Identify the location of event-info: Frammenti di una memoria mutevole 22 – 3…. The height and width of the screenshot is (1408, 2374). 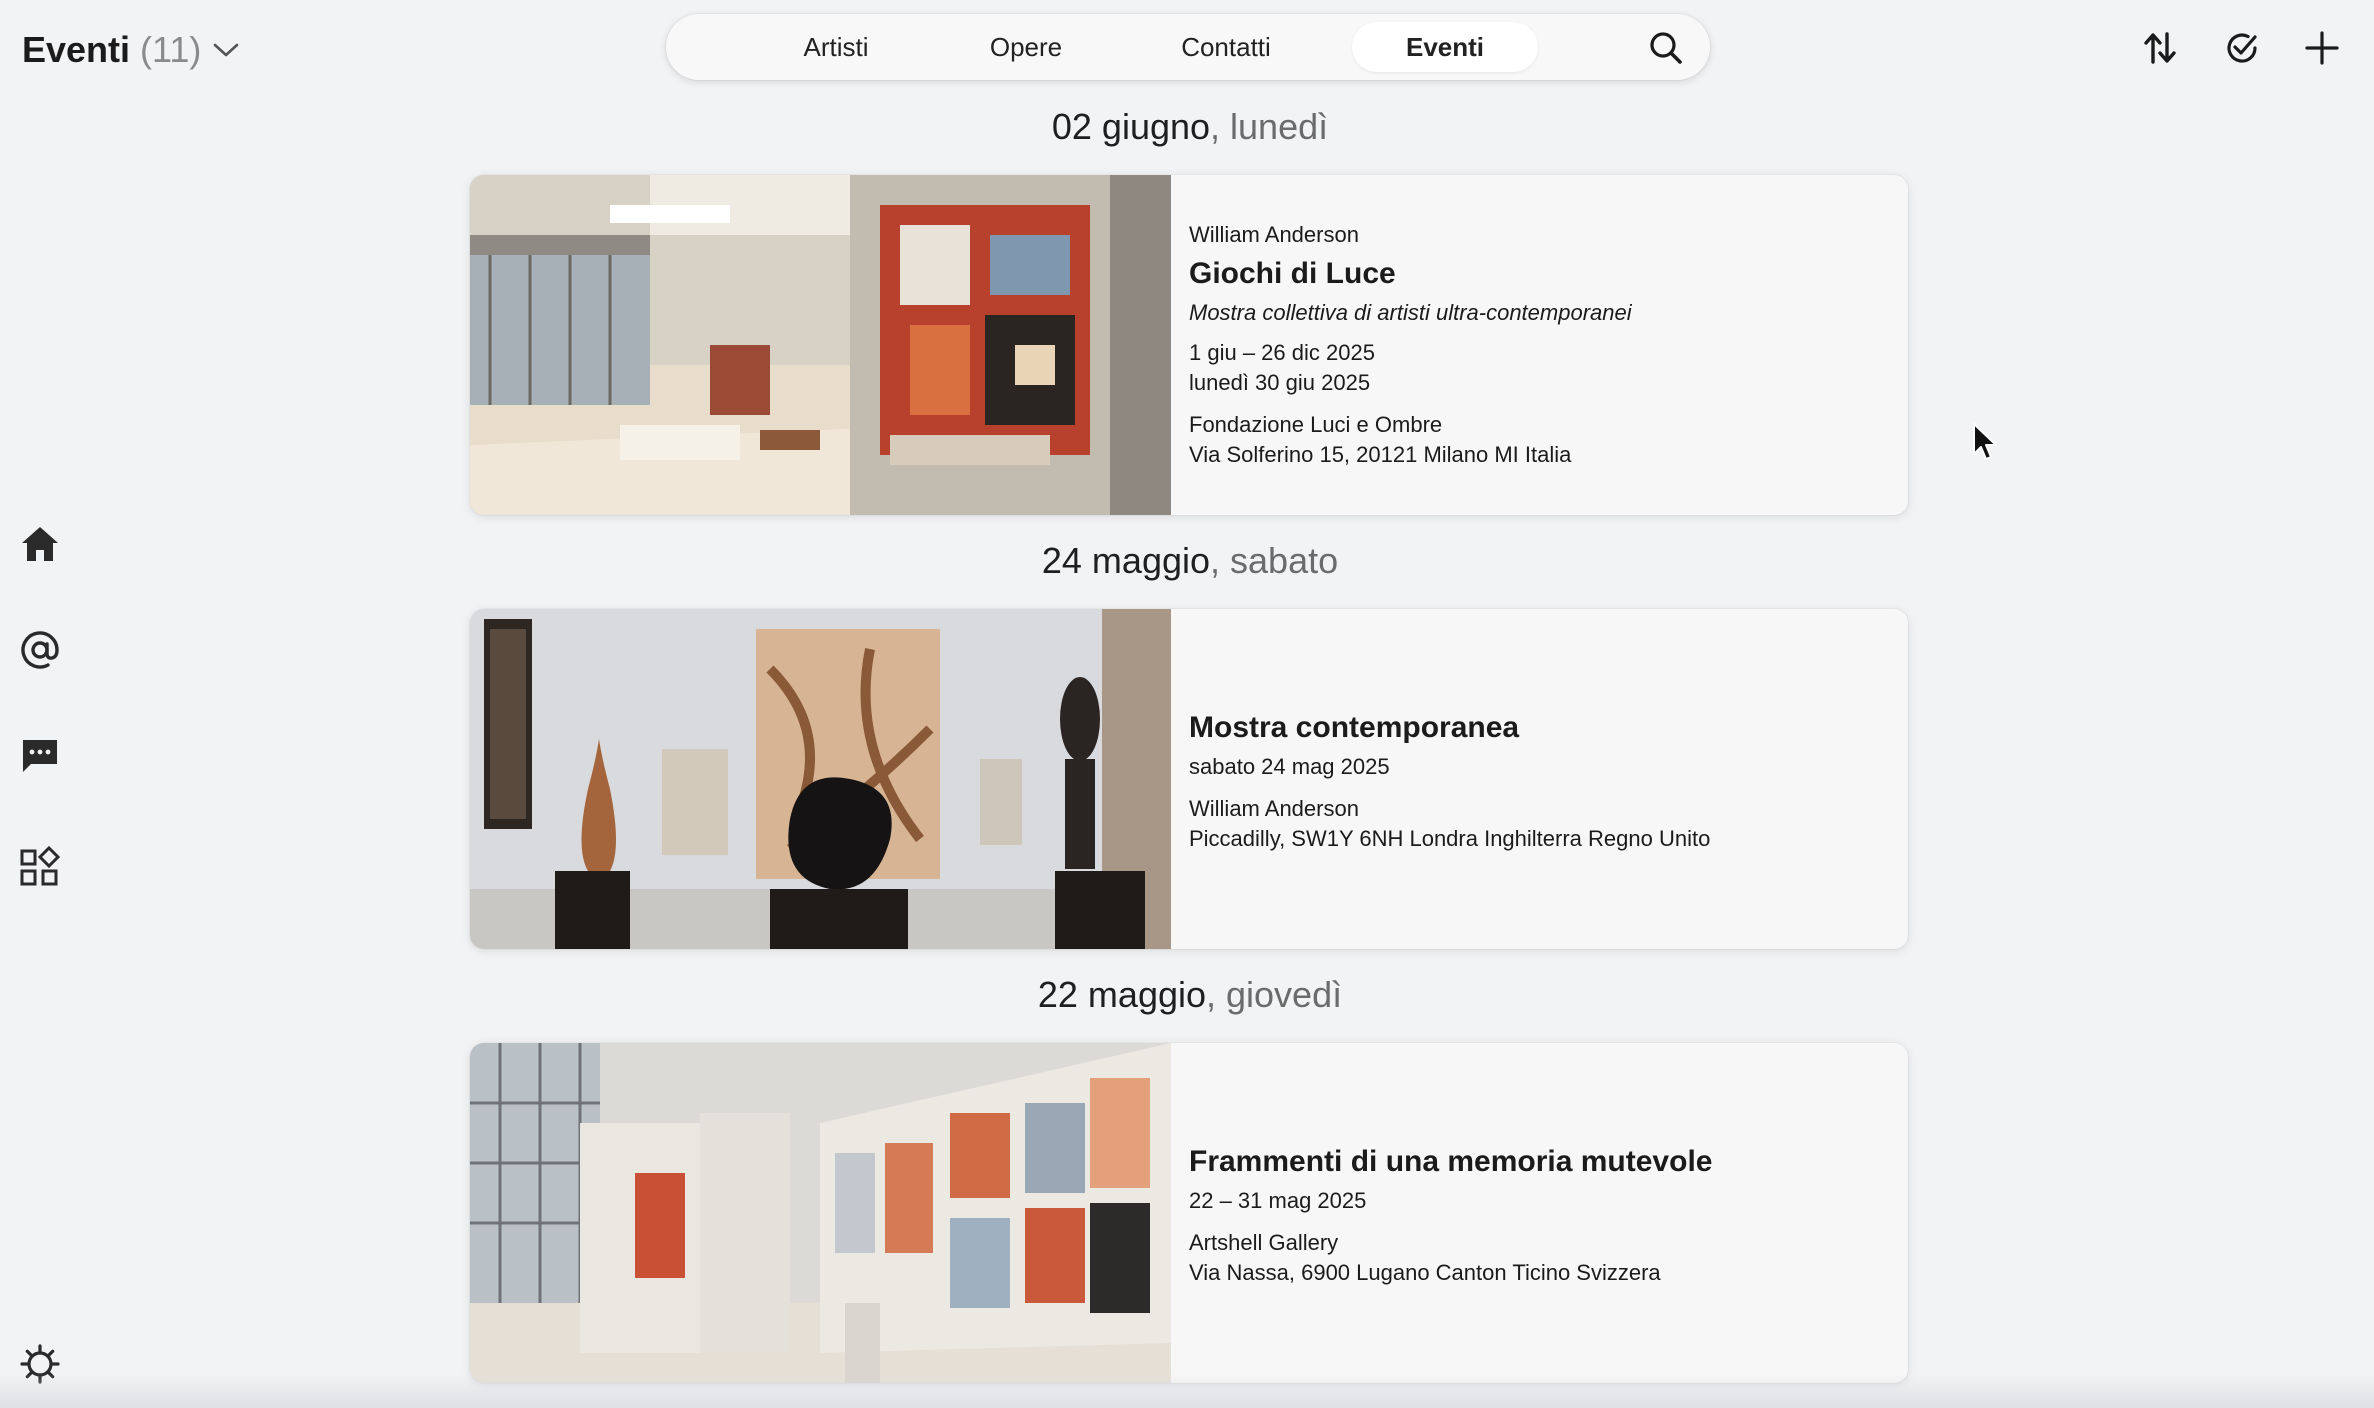
(1538, 1213).